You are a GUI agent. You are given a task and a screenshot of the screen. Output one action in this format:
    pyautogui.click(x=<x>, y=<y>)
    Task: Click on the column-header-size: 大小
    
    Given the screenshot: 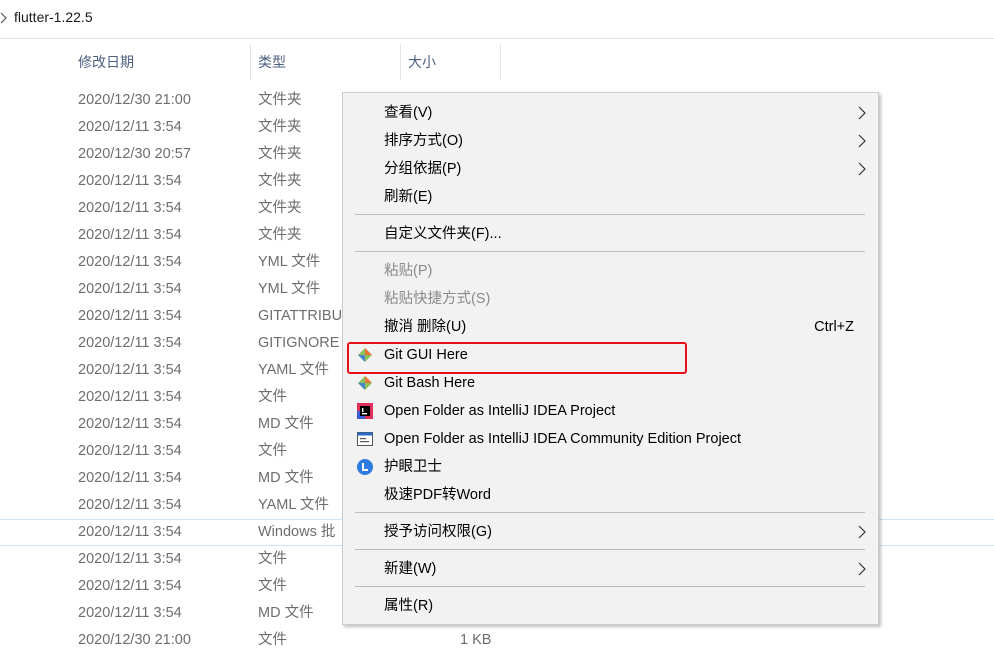 What is the action you would take?
    pyautogui.click(x=422, y=62)
    